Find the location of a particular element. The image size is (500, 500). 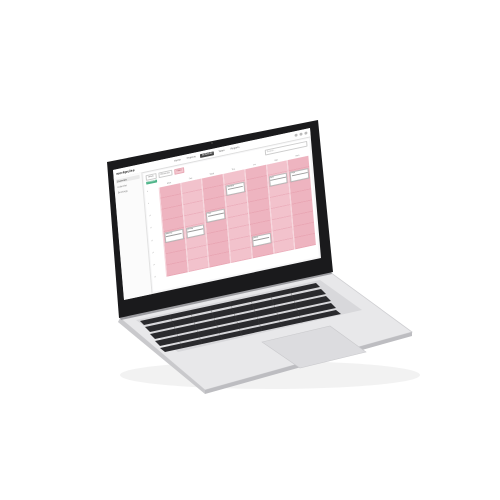

time-label: 10 is located at coordinates (150, 216).